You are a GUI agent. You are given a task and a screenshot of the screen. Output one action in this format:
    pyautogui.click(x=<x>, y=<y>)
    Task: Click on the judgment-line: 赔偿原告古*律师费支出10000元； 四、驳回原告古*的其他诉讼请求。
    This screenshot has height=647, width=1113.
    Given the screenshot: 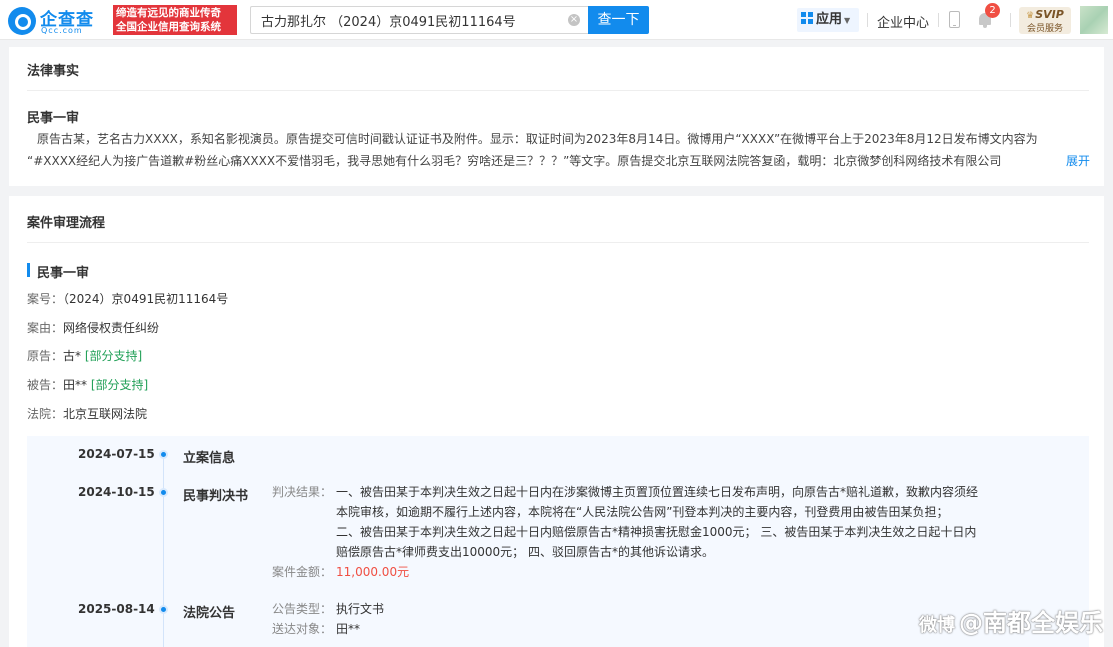 What is the action you would take?
    pyautogui.click(x=525, y=552)
    